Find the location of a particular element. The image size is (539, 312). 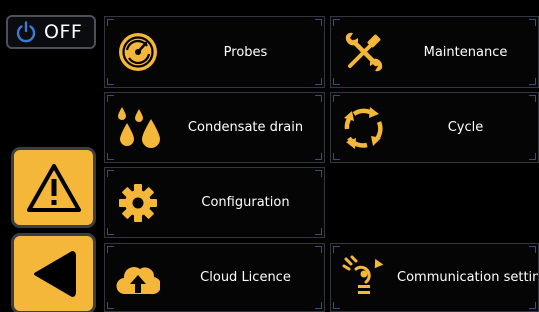

power-off-button: OFF is located at coordinates (51, 32).